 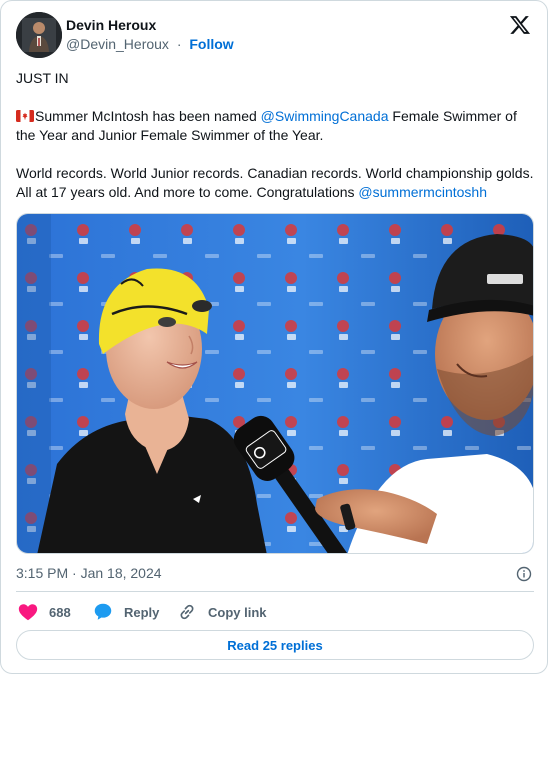 What do you see at coordinates (39, 35) in the screenshot?
I see `avatar` at bounding box center [39, 35].